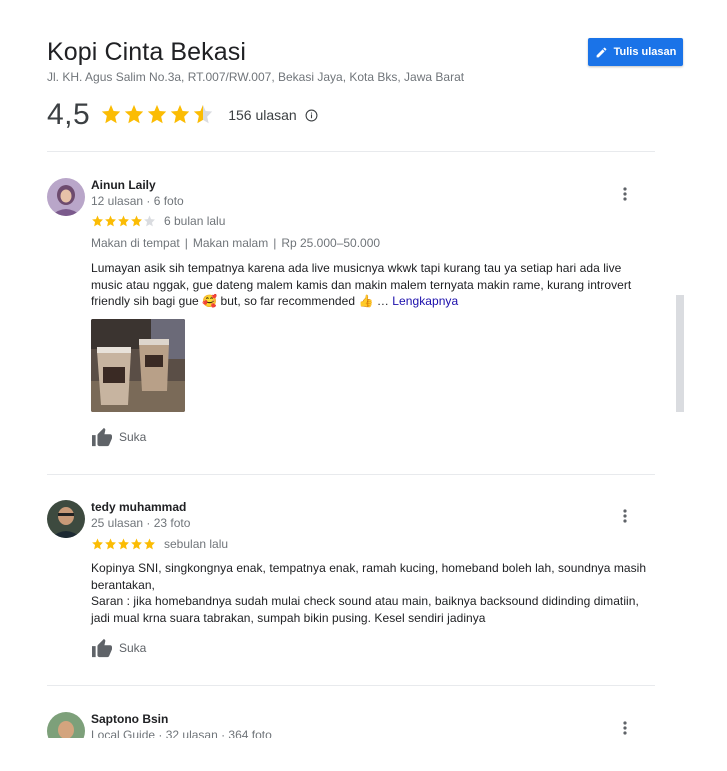 The image size is (727, 771). I want to click on review-photo, so click(138, 365).